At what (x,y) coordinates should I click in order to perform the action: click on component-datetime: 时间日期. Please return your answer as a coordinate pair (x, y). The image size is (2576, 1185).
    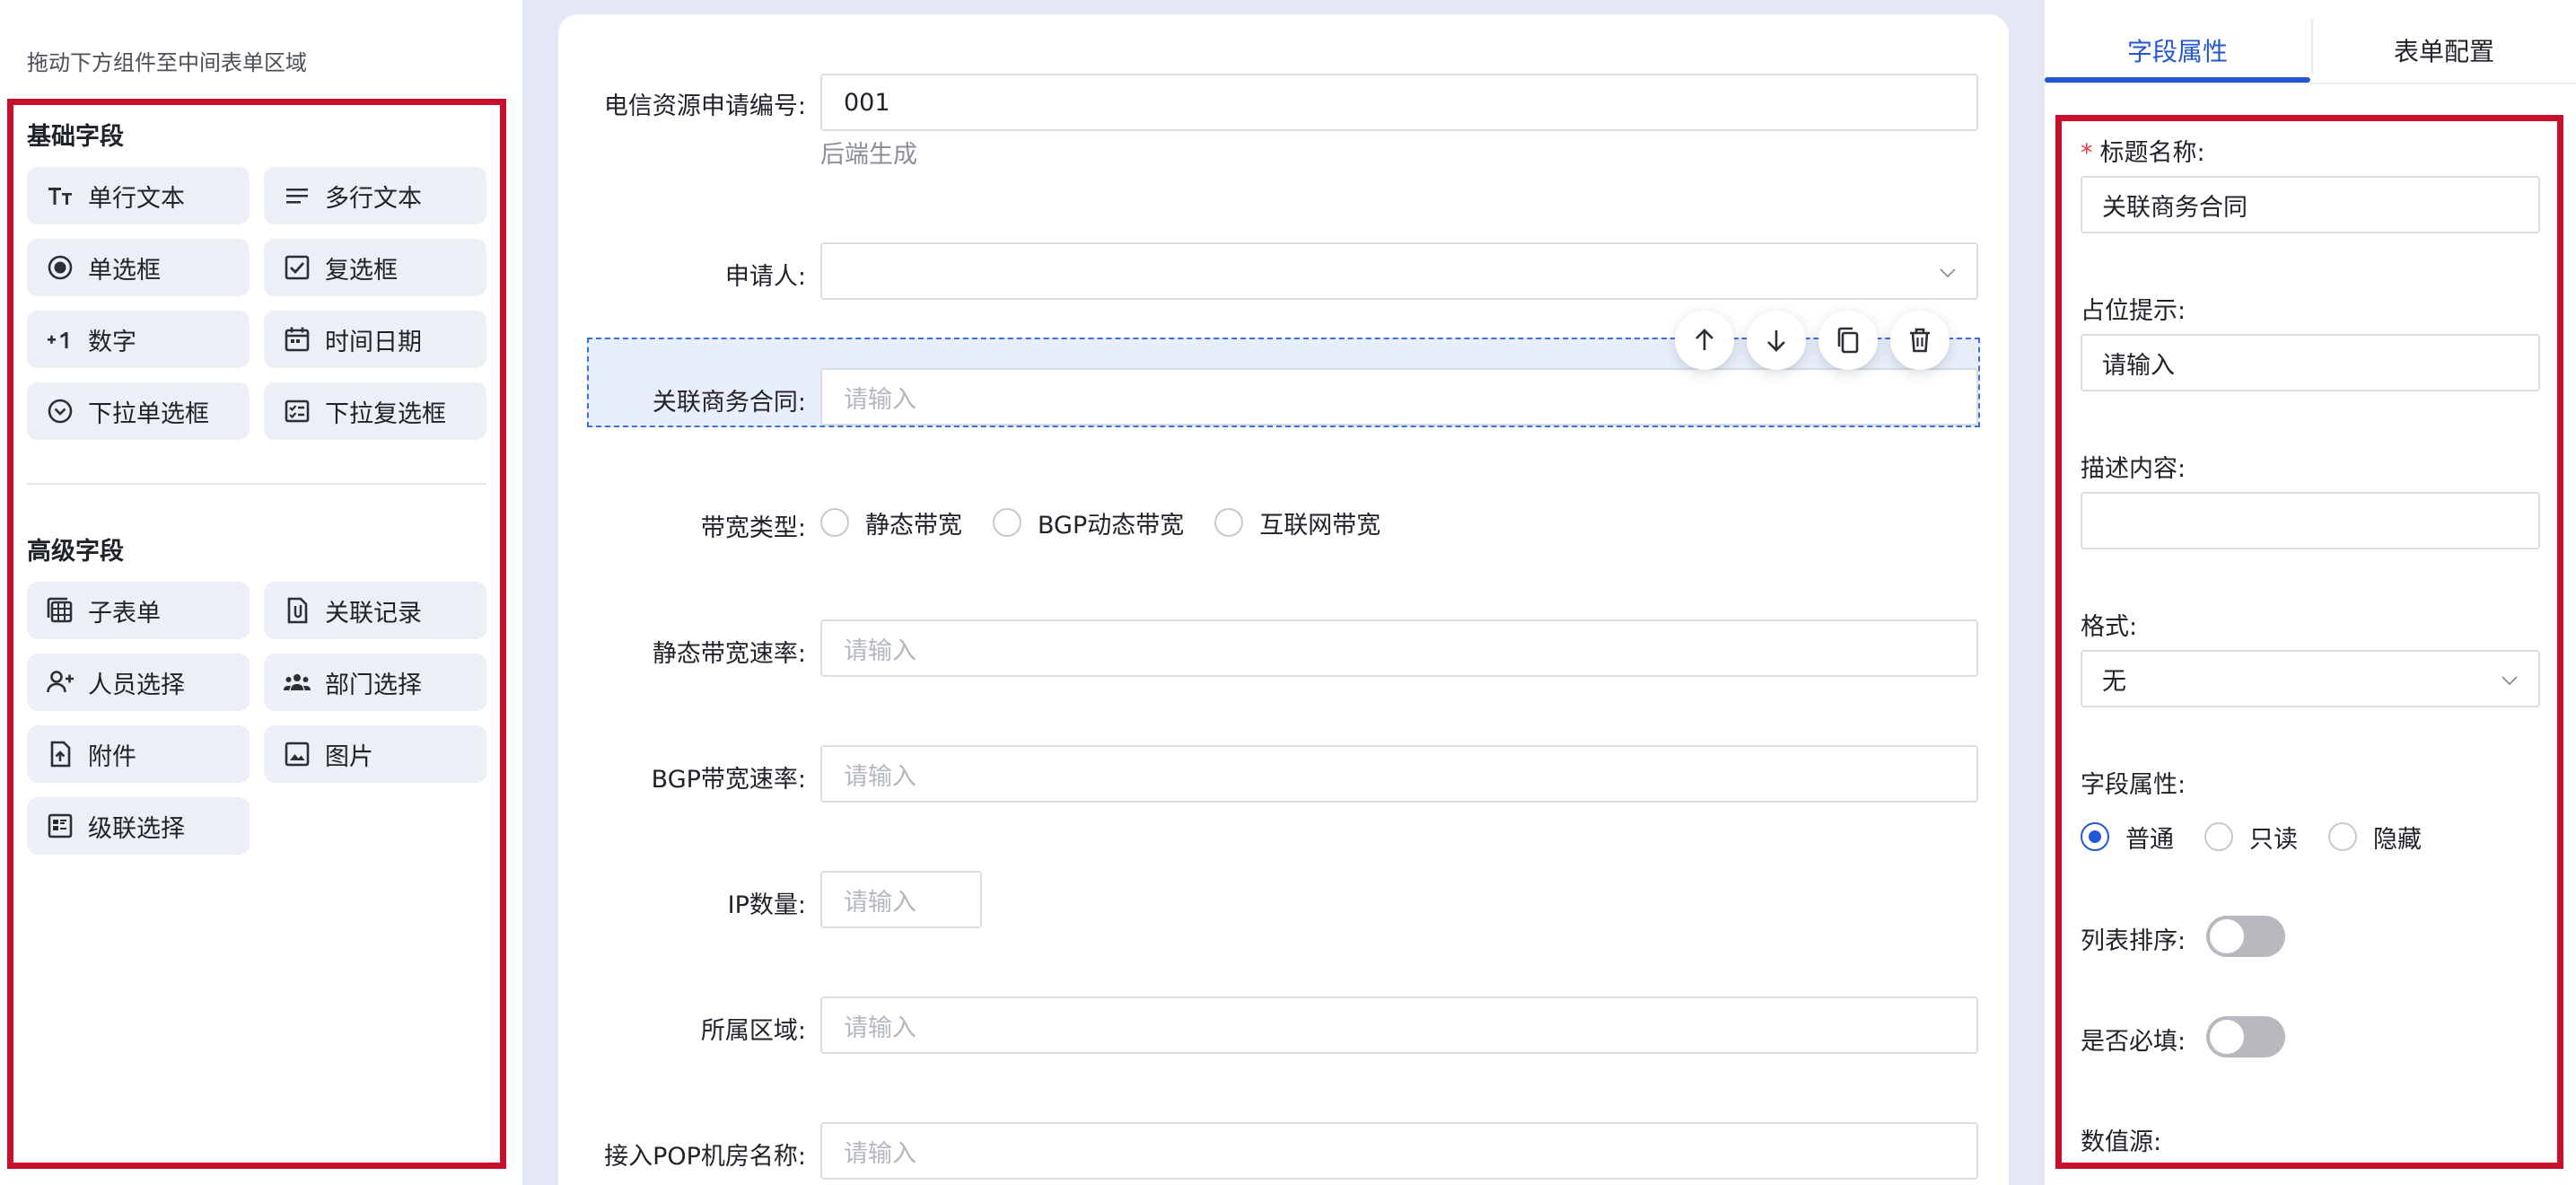
    Looking at the image, I should click on (375, 339).